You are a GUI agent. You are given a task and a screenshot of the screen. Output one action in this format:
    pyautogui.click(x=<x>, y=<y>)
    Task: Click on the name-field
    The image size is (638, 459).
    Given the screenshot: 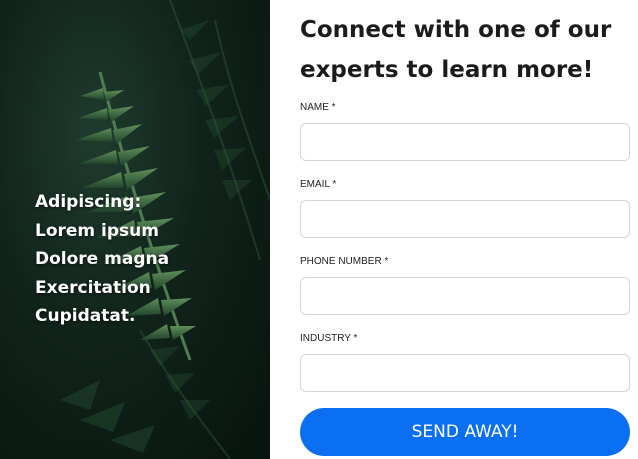 What is the action you would take?
    pyautogui.click(x=465, y=142)
    